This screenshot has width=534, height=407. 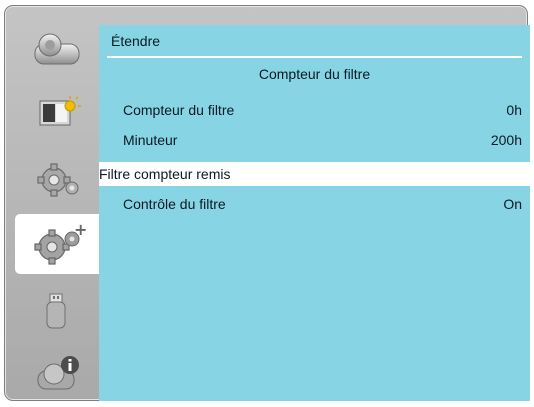 What do you see at coordinates (314, 174) in the screenshot?
I see `menu-row-filtre-compteur-remis: Filtre compteur remis` at bounding box center [314, 174].